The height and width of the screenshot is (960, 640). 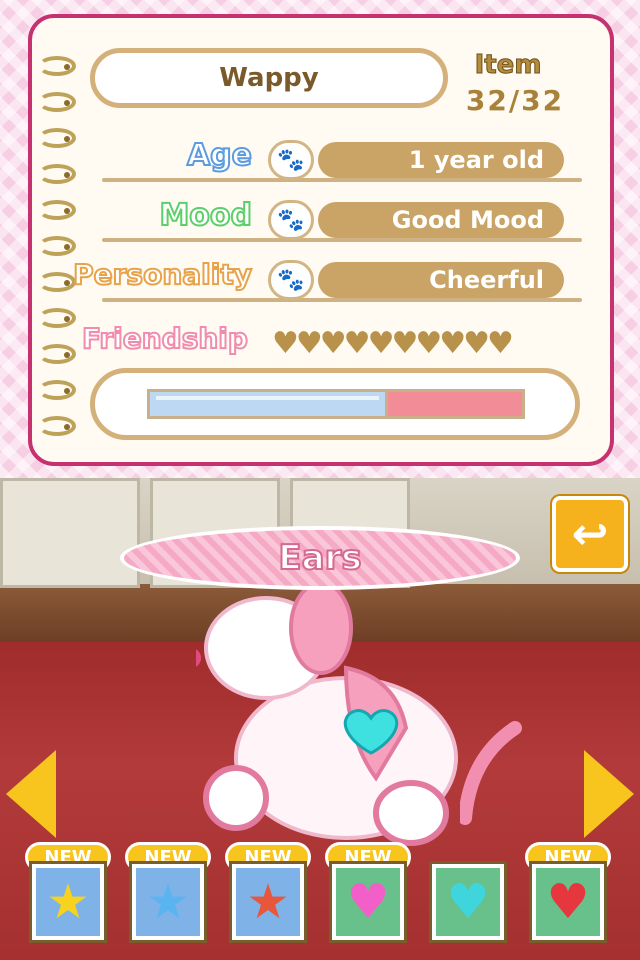 I want to click on pet-name: Wappy, so click(x=269, y=78).